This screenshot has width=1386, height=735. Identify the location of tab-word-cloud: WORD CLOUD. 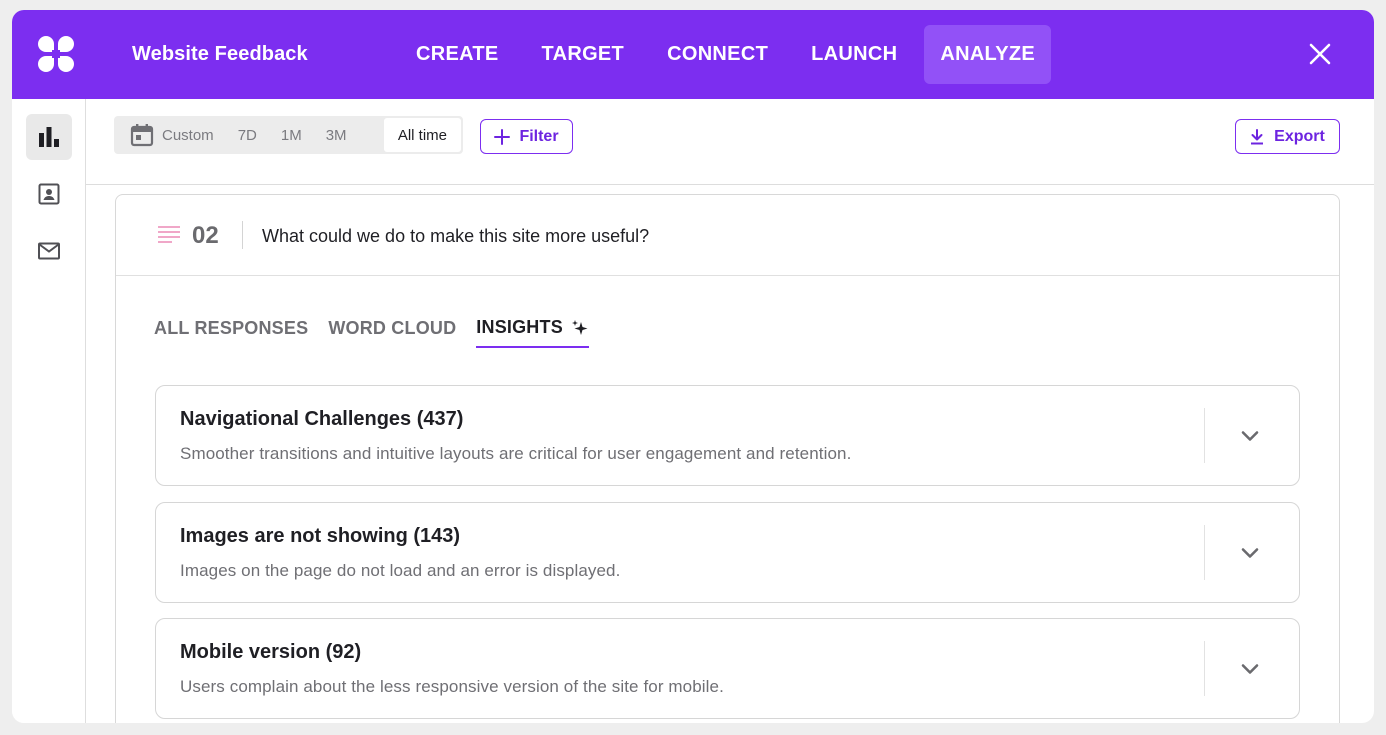
(392, 332).